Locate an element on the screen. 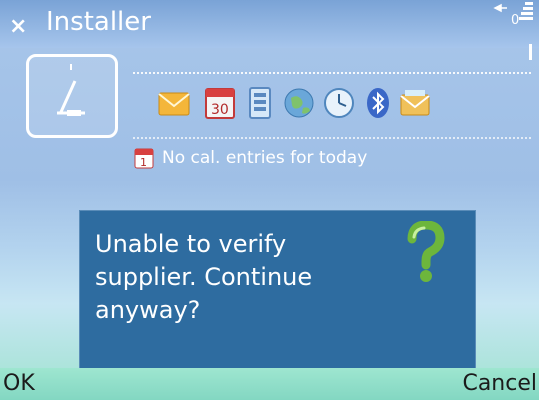  clock-hands-icon is located at coordinates (71, 90).